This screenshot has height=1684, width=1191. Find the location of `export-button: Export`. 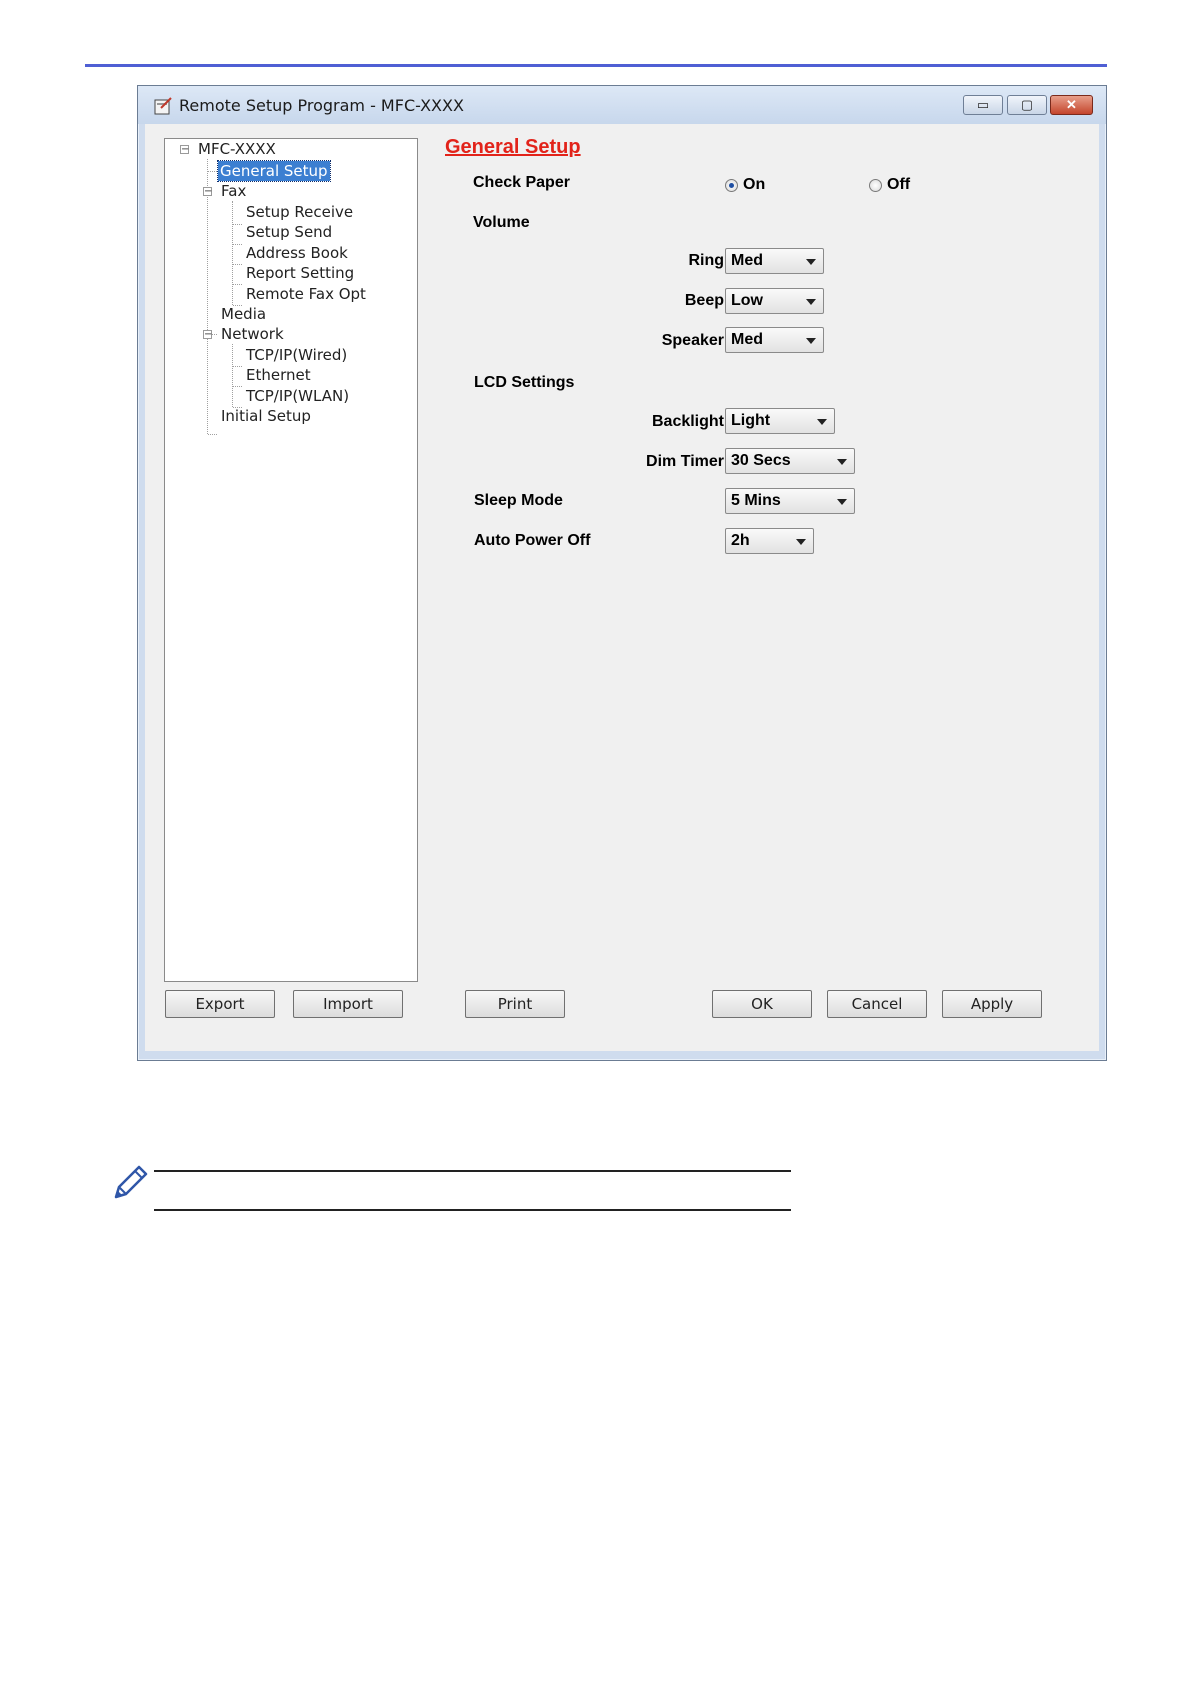

export-button: Export is located at coordinates (220, 1004).